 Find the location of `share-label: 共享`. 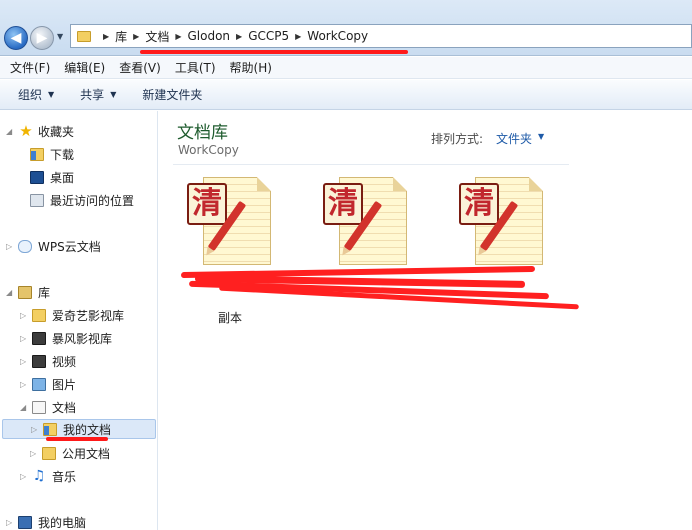

share-label: 共享 is located at coordinates (92, 95).